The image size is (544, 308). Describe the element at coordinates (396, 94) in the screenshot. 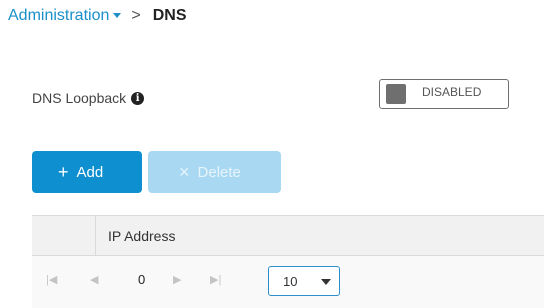

I see `toggle-knob` at that location.